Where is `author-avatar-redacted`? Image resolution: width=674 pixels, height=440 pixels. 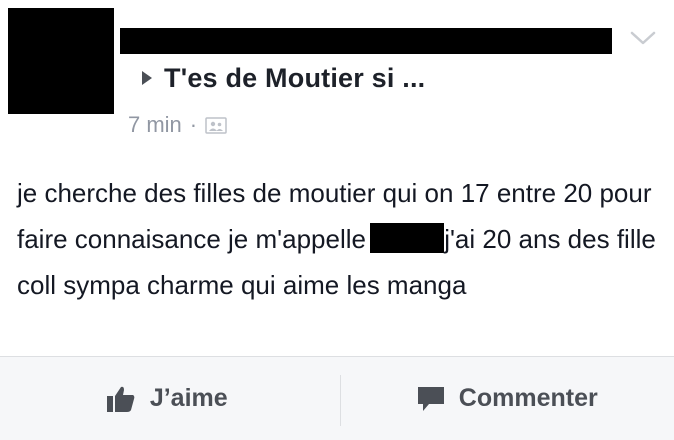
author-avatar-redacted is located at coordinates (61, 61).